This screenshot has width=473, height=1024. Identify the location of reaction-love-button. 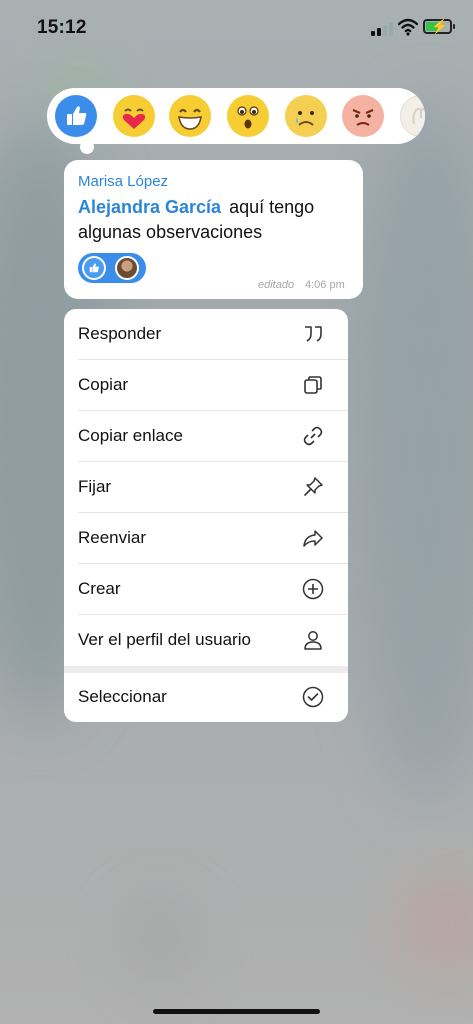
(134, 116).